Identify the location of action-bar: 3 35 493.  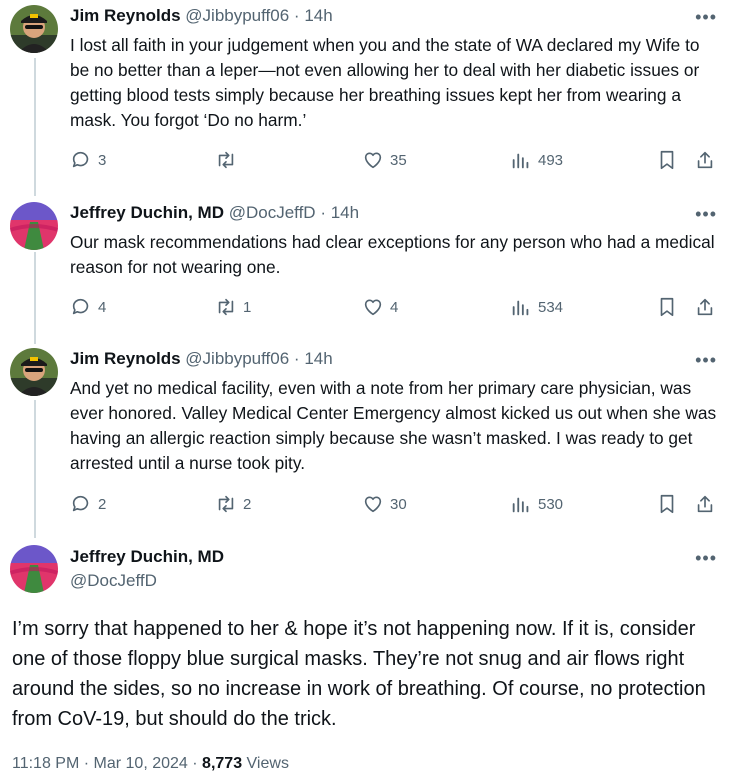
(394, 160).